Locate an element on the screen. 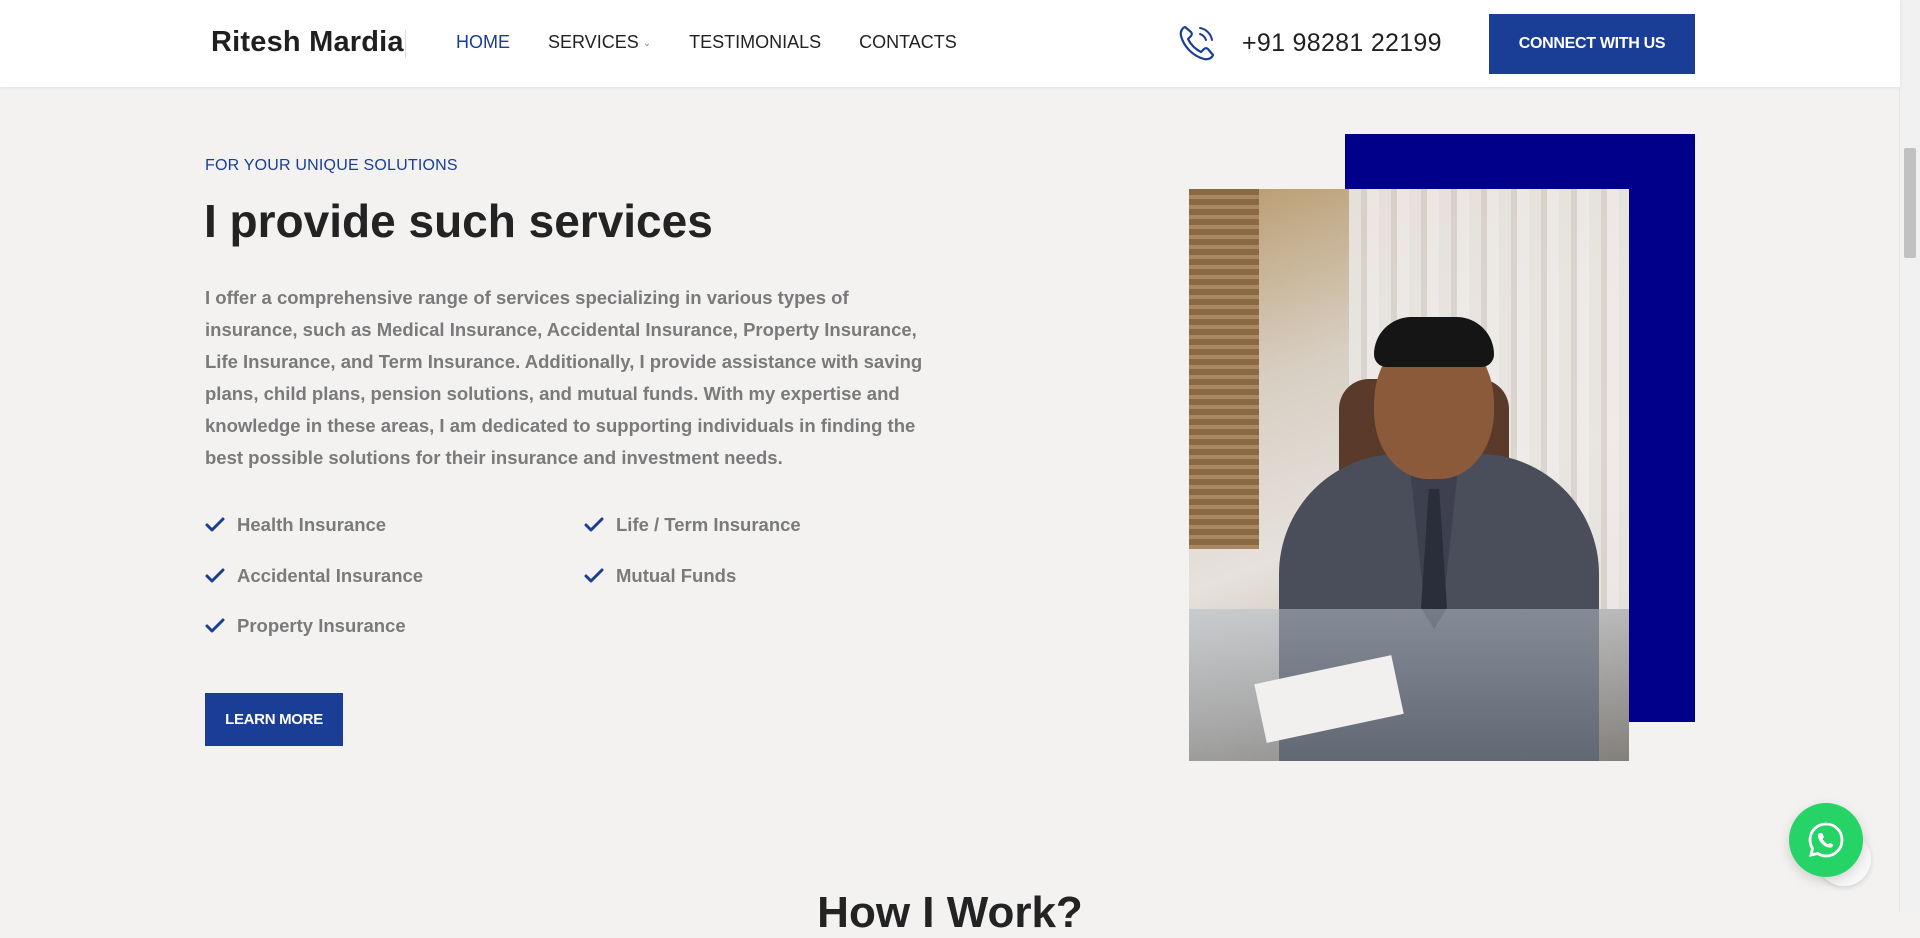 This screenshot has height=938, width=1920. scrollbar-thumb is located at coordinates (1910, 203).